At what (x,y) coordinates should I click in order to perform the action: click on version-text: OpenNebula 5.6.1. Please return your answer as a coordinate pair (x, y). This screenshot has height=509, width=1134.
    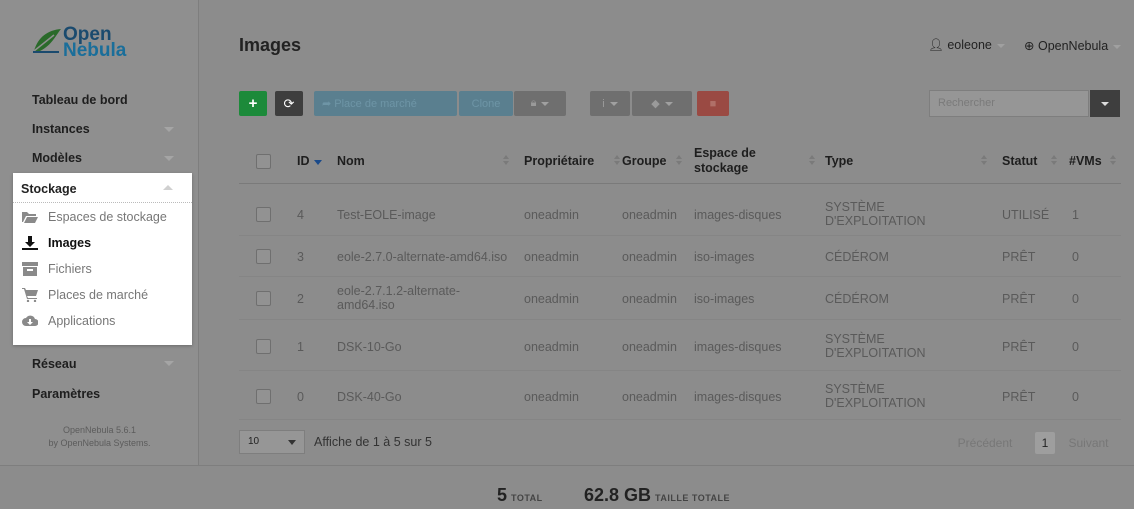
    Looking at the image, I should click on (99, 430).